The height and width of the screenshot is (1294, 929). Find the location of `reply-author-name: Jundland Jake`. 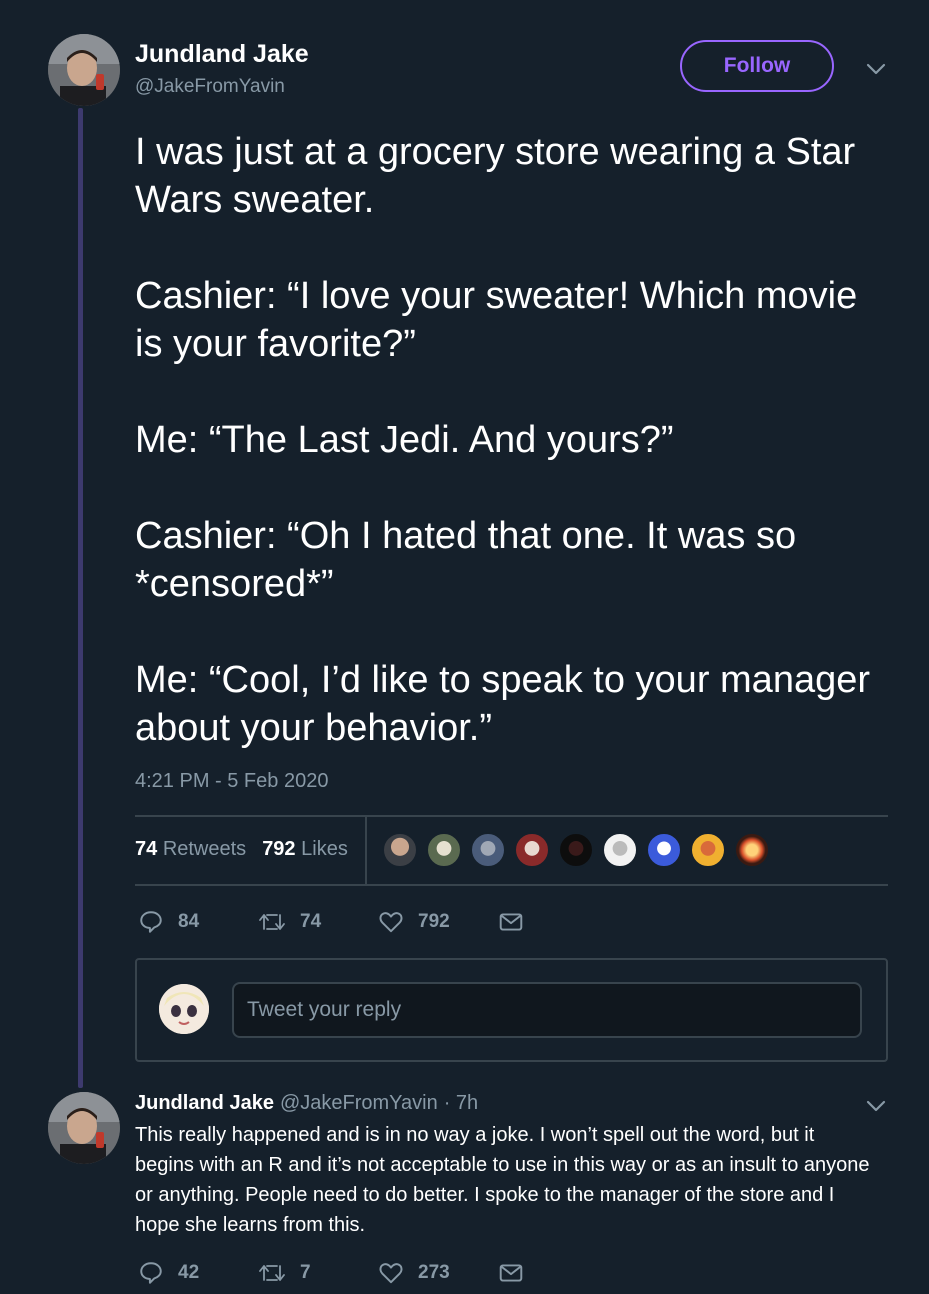

reply-author-name: Jundland Jake is located at coordinates (204, 1103).